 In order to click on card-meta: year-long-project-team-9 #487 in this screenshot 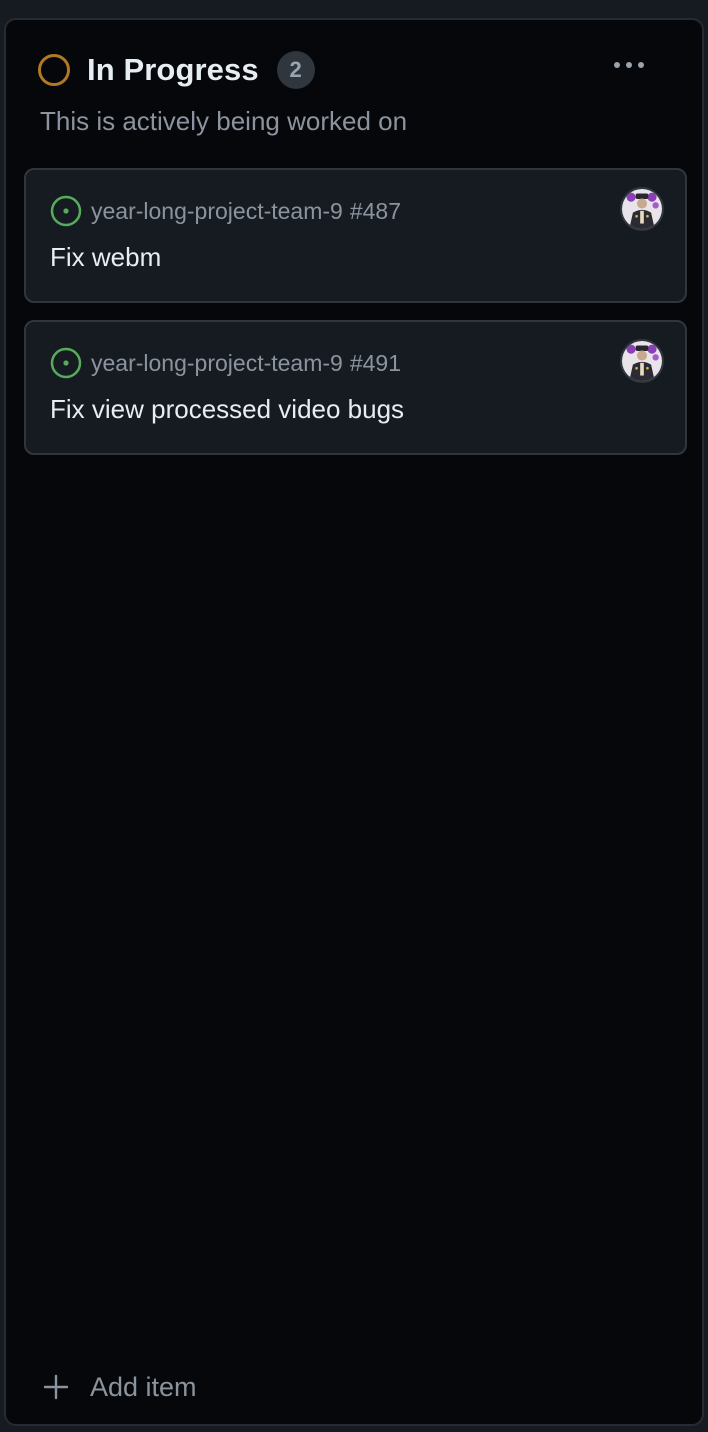, I will do `click(225, 211)`.